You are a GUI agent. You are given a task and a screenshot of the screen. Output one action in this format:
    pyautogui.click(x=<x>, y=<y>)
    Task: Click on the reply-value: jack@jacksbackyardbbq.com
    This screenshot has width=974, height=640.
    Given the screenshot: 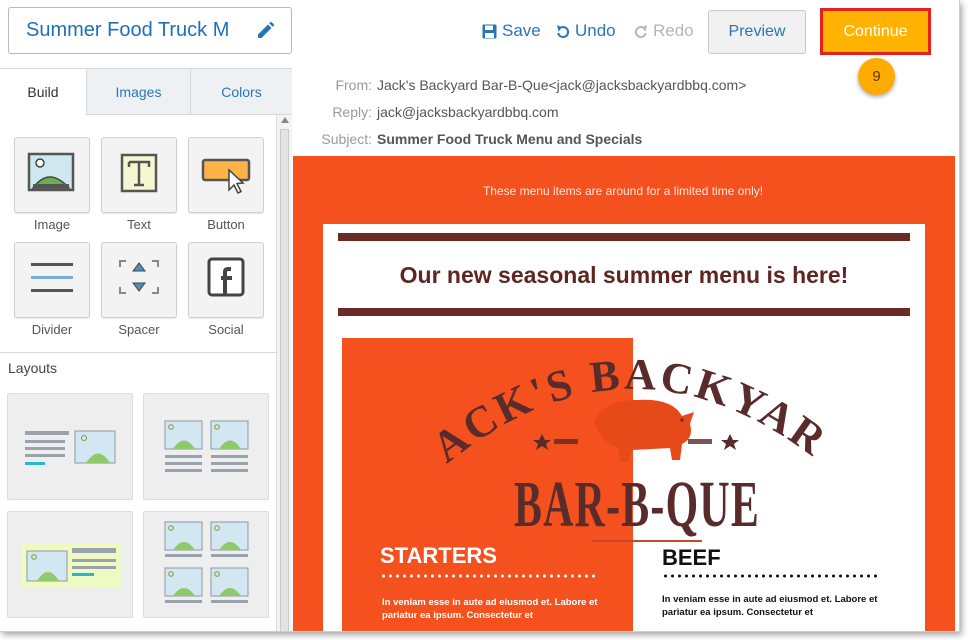 What is the action you would take?
    pyautogui.click(x=468, y=114)
    